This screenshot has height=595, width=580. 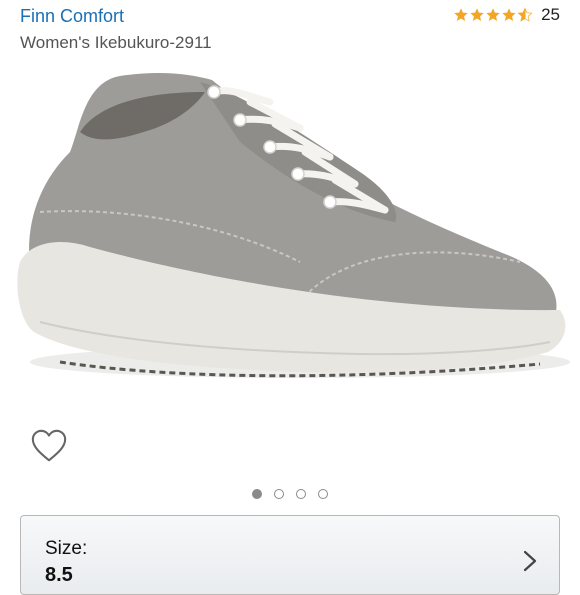 What do you see at coordinates (72, 16) in the screenshot?
I see `brand-link: Finn Comfort` at bounding box center [72, 16].